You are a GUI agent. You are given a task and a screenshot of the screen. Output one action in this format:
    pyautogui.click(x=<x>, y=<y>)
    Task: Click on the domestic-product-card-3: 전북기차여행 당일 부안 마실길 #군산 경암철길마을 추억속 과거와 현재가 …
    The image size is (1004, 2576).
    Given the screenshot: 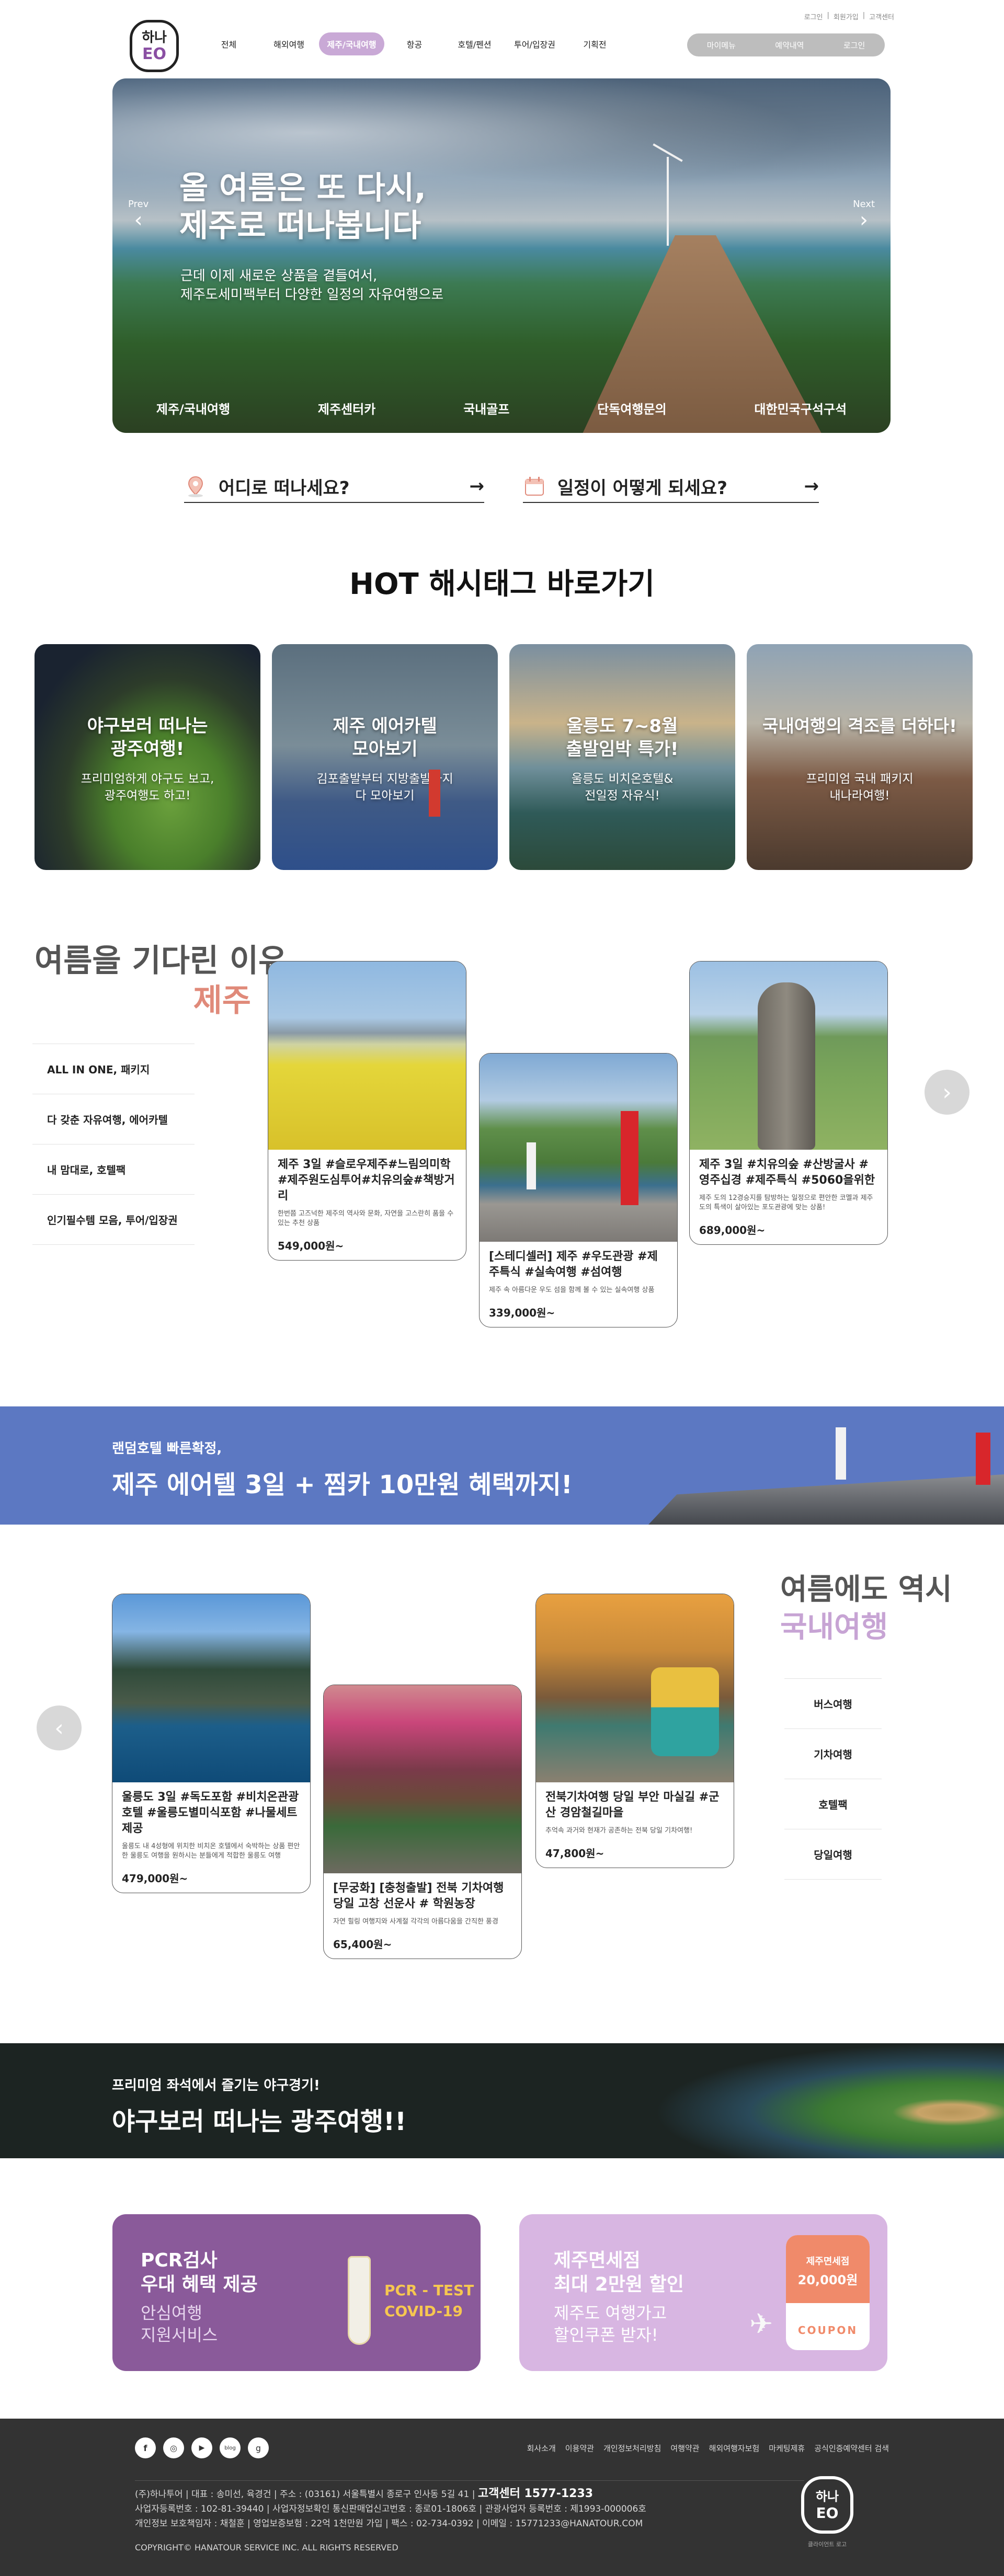 What is the action you would take?
    pyautogui.click(x=635, y=1731)
    